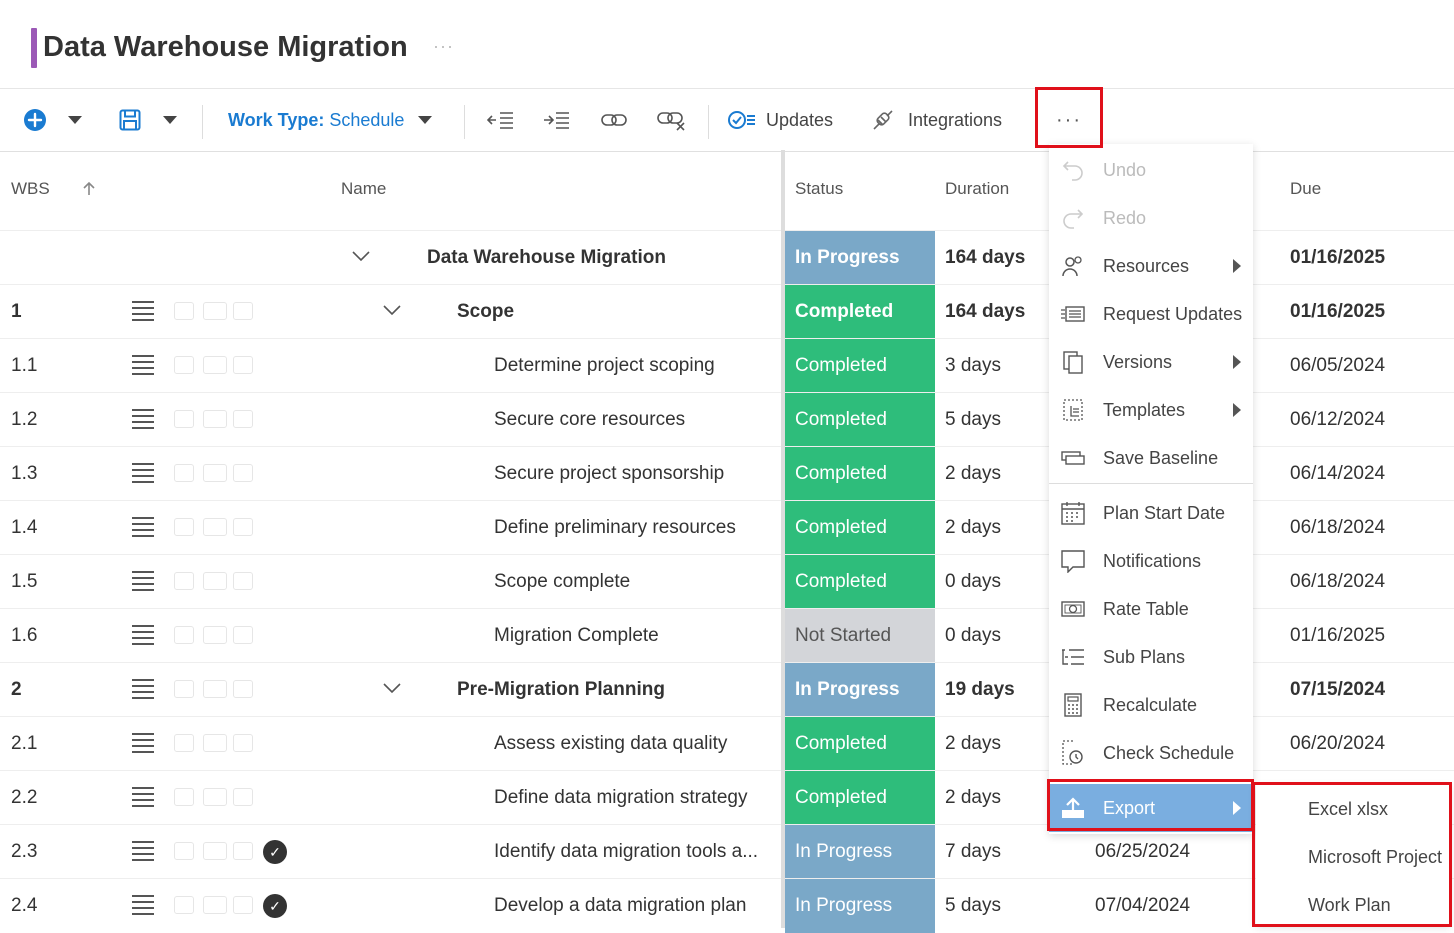  I want to click on task-name-cell: Secure core resources, so click(589, 420).